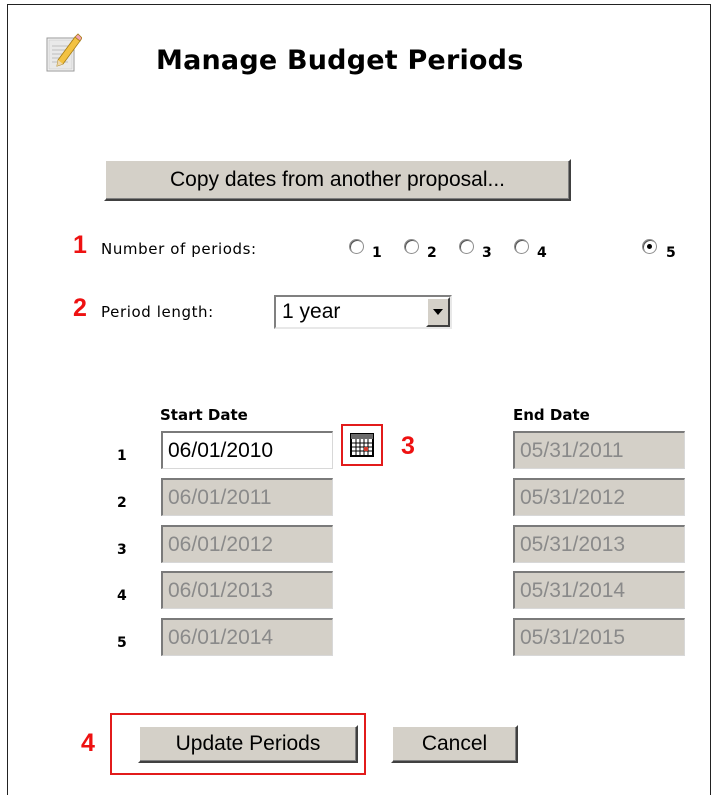 The height and width of the screenshot is (795, 717). I want to click on period-row-number: 3, so click(122, 550).